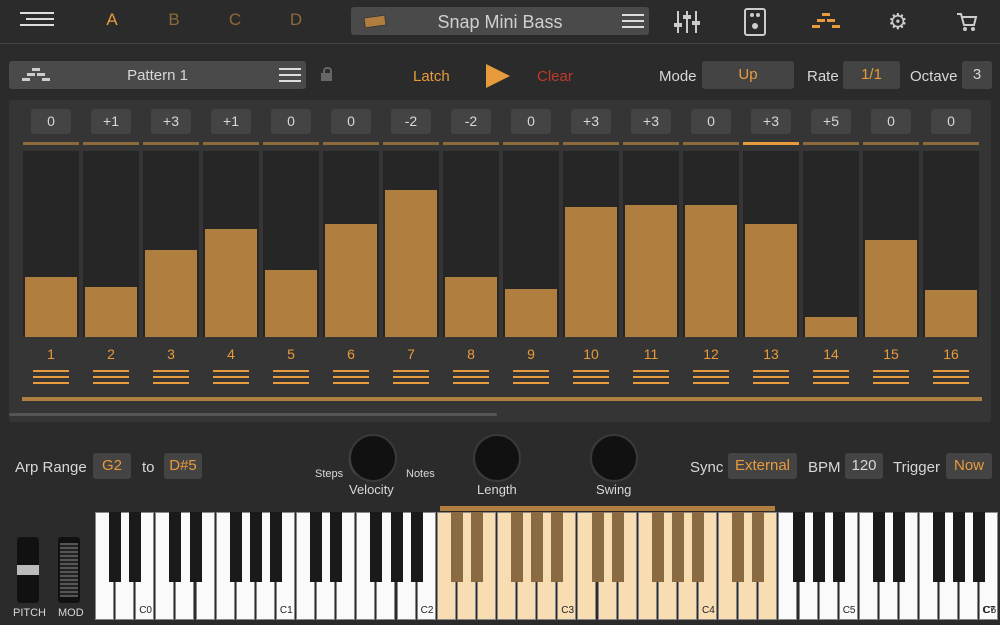 This screenshot has height=625, width=1000. What do you see at coordinates (555, 76) in the screenshot?
I see `clear-button: Clear` at bounding box center [555, 76].